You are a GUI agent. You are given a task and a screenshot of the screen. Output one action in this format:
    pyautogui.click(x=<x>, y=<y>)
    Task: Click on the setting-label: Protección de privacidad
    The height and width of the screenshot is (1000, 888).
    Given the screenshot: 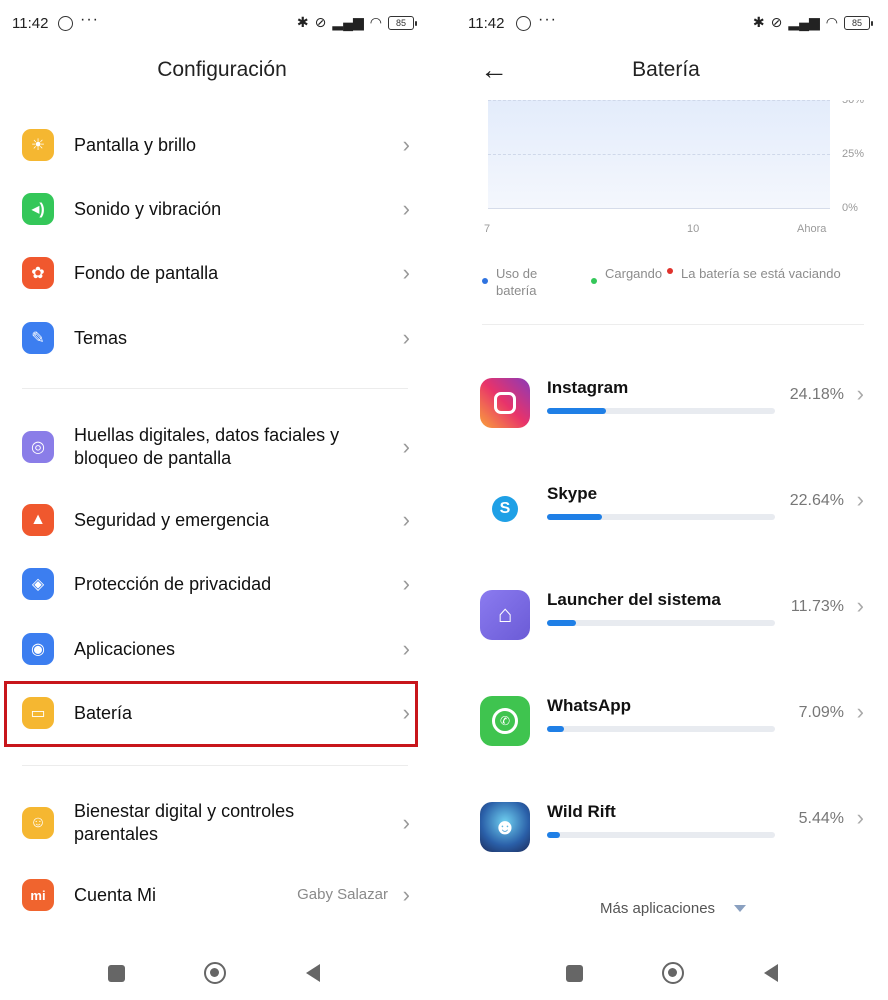 What is the action you would take?
    pyautogui.click(x=173, y=584)
    